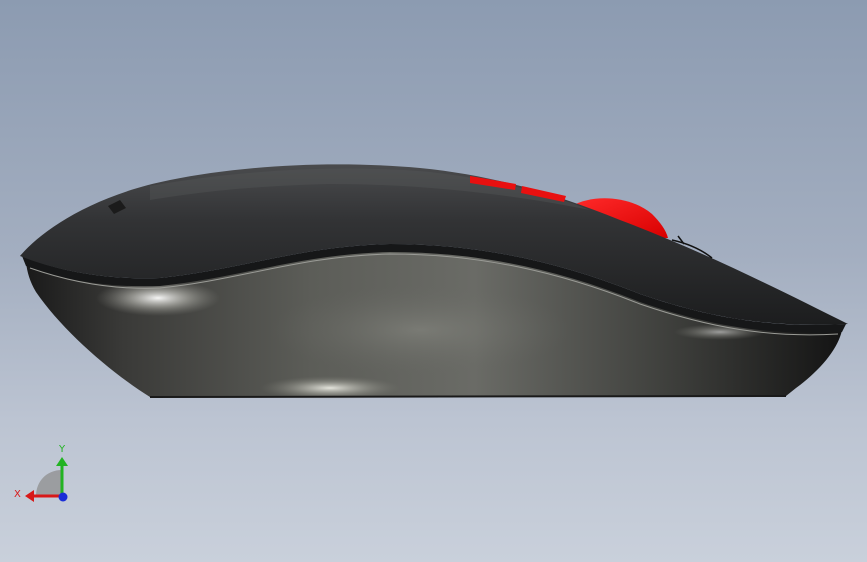 The width and height of the screenshot is (867, 562). What do you see at coordinates (49, 483) in the screenshot?
I see `triad-plane-icon` at bounding box center [49, 483].